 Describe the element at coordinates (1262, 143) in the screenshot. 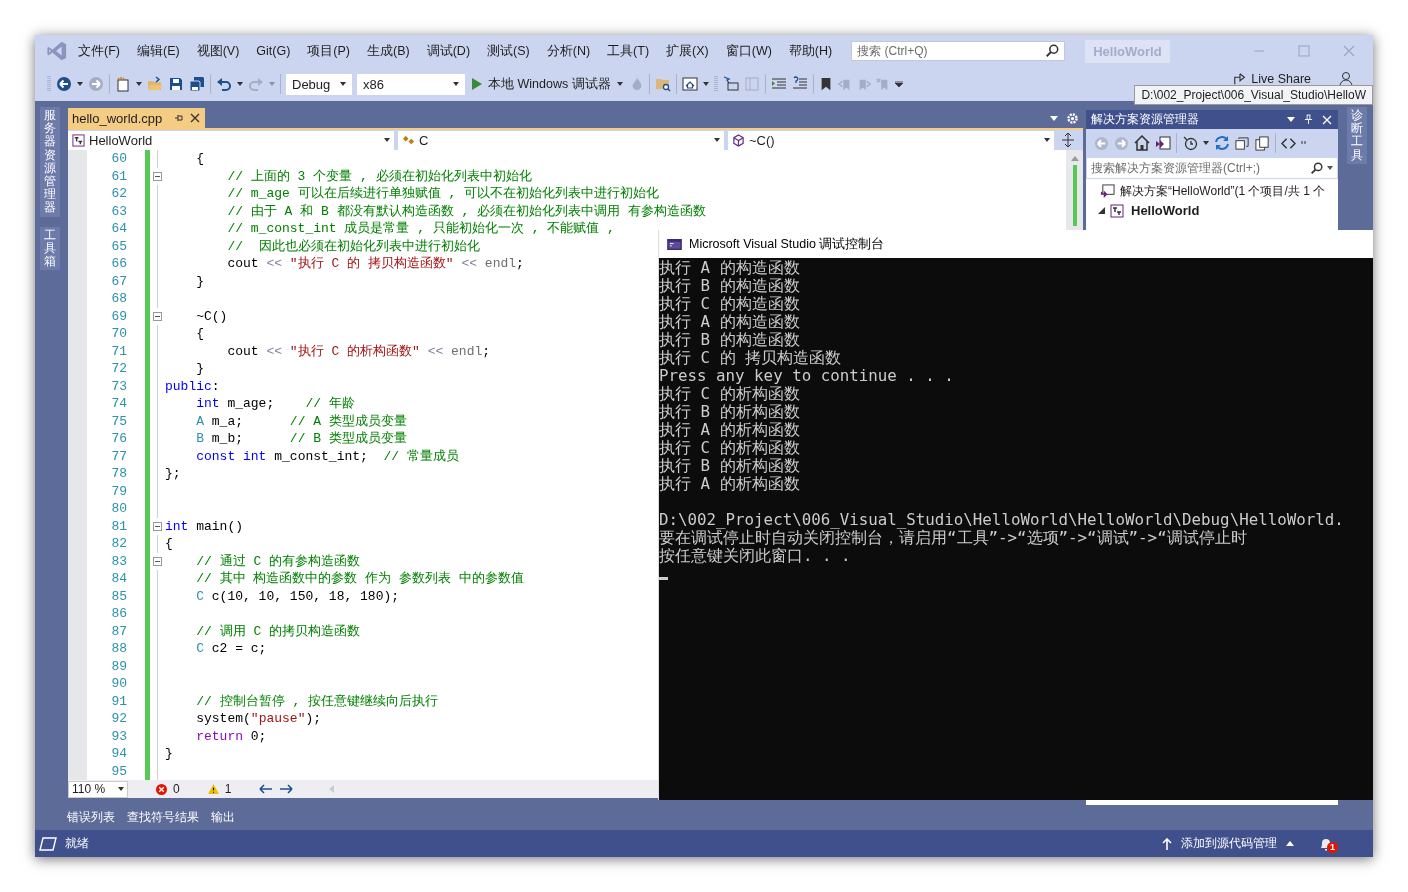

I see `copy-icon` at that location.